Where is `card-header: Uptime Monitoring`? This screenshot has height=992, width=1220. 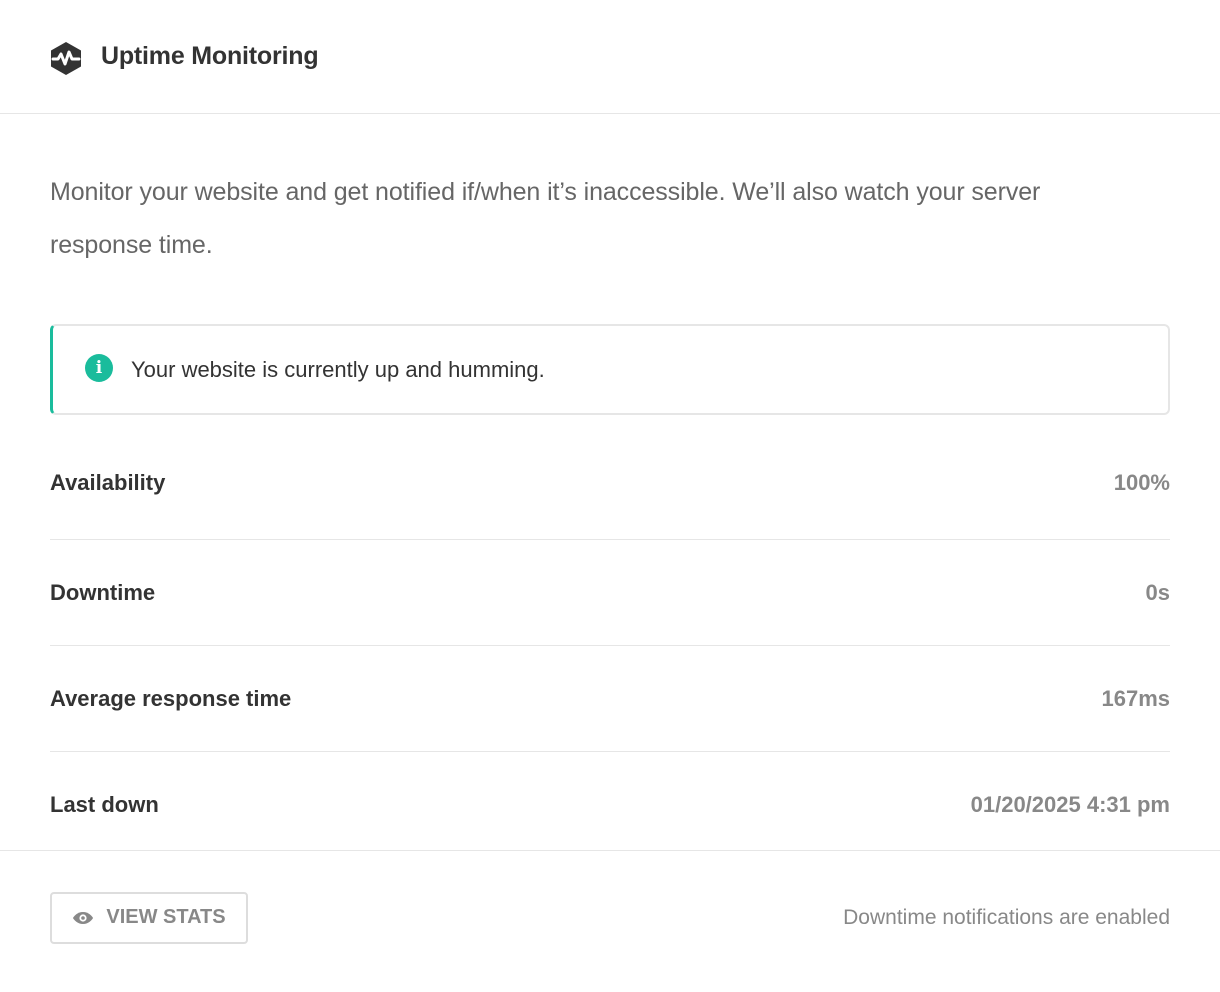 card-header: Uptime Monitoring is located at coordinates (610, 57).